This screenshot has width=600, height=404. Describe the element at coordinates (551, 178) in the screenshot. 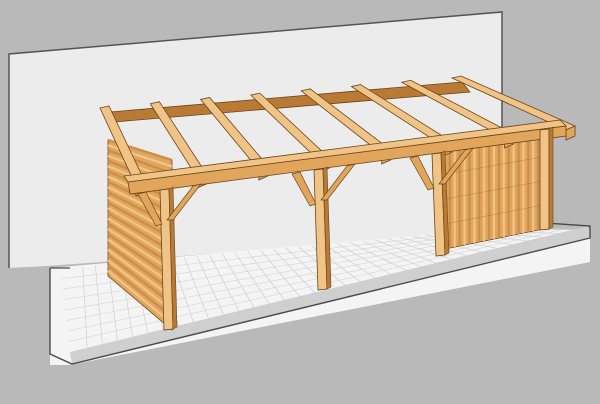

I see `post-side` at that location.